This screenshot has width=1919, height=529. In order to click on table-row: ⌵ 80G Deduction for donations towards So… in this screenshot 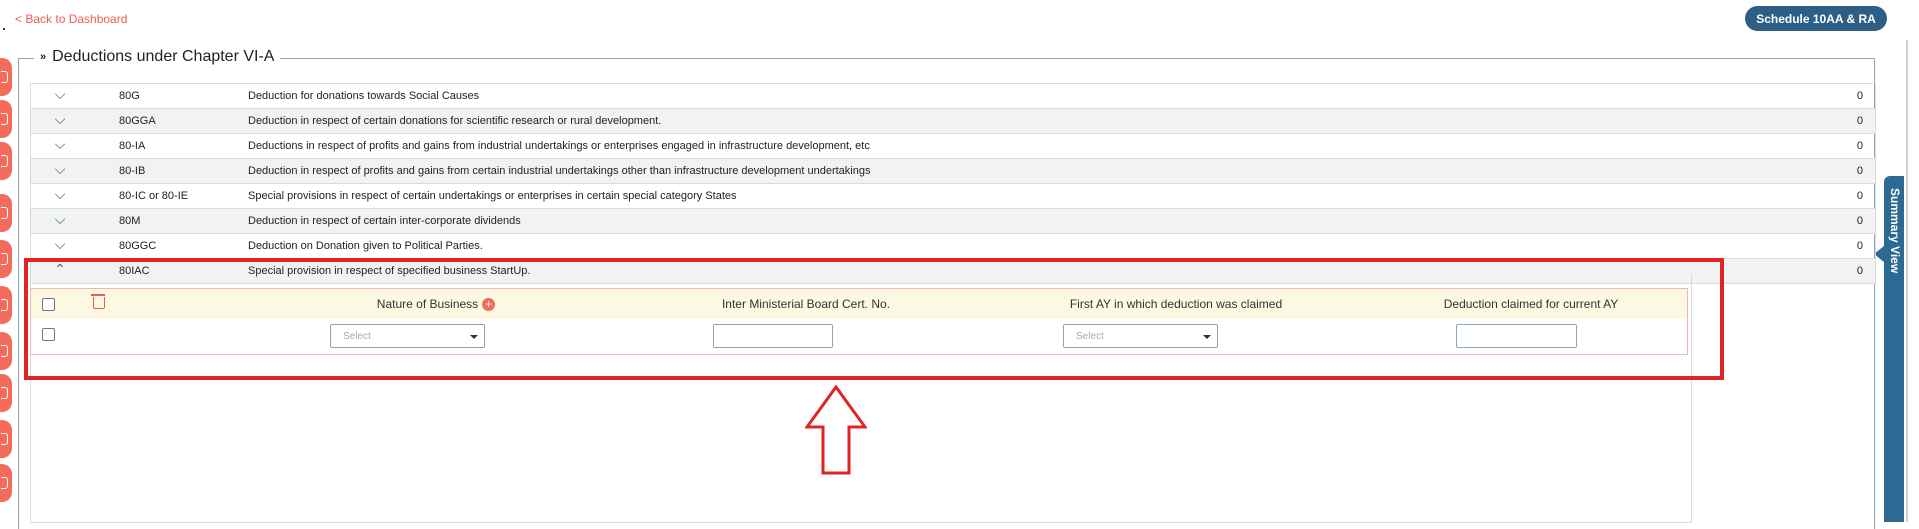, I will do `click(953, 96)`.